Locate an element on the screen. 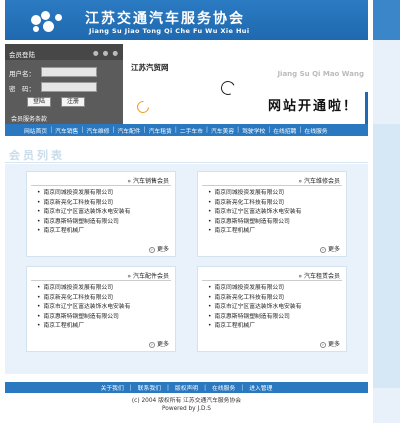 This screenshot has height=423, width=400. nav-item-online-service: 在线服务 is located at coordinates (315, 130).